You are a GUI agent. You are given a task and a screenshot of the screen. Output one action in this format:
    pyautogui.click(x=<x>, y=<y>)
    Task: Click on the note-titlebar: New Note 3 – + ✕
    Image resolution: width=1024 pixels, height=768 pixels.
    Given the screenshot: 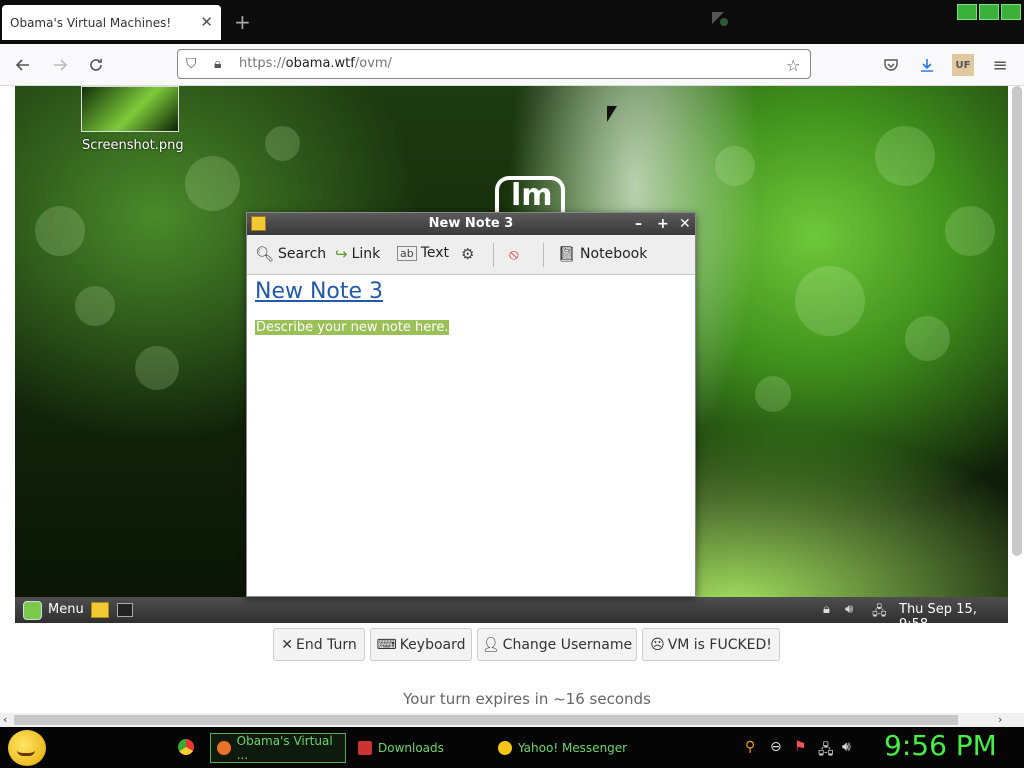 What is the action you would take?
    pyautogui.click(x=471, y=224)
    